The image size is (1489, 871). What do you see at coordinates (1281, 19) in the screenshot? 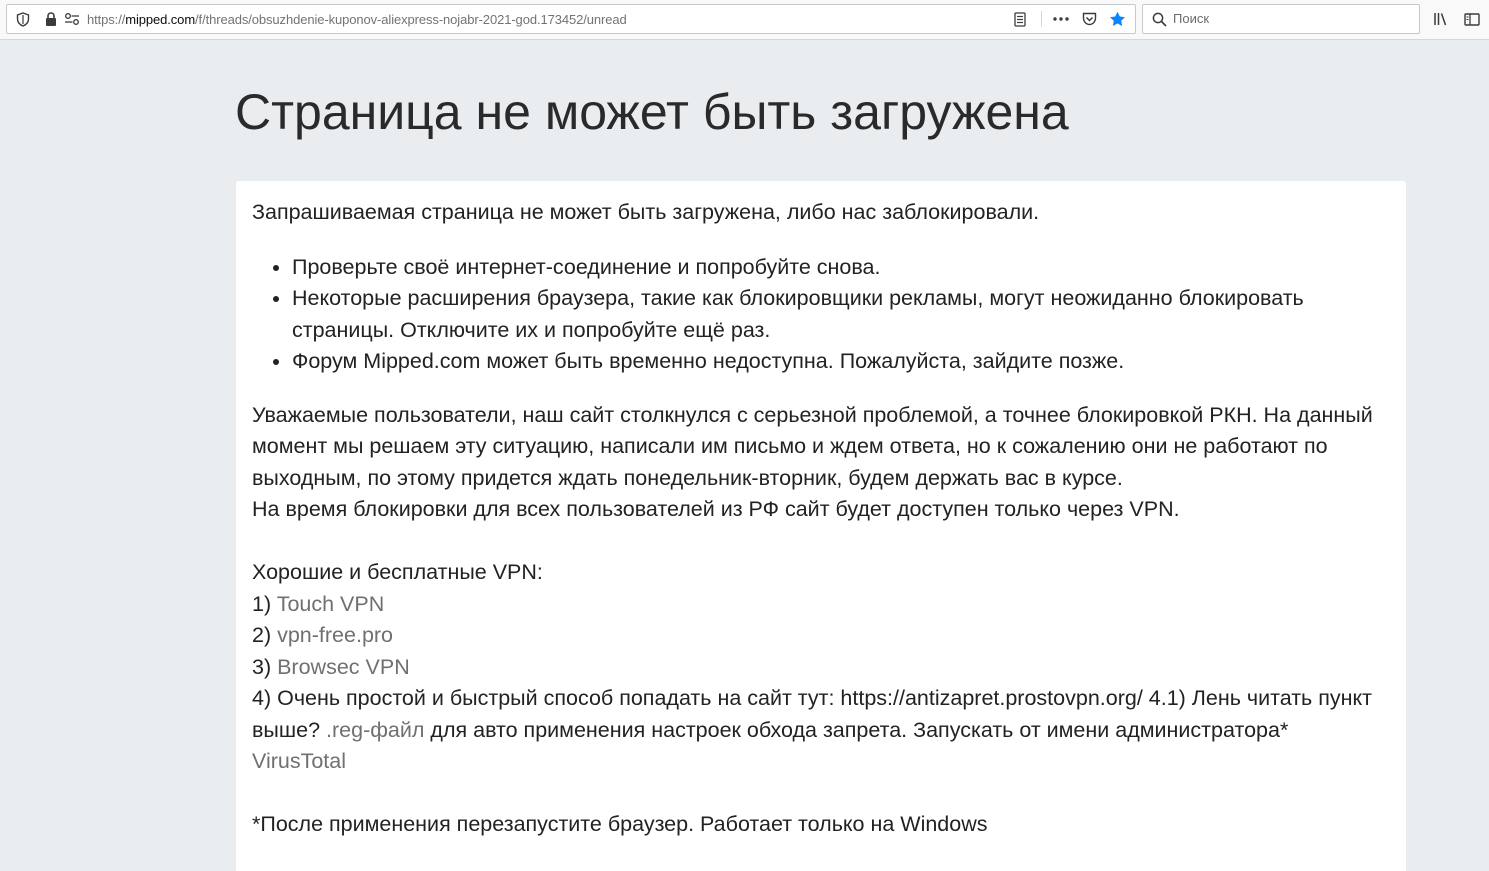
I see `search-bar: Поиск` at bounding box center [1281, 19].